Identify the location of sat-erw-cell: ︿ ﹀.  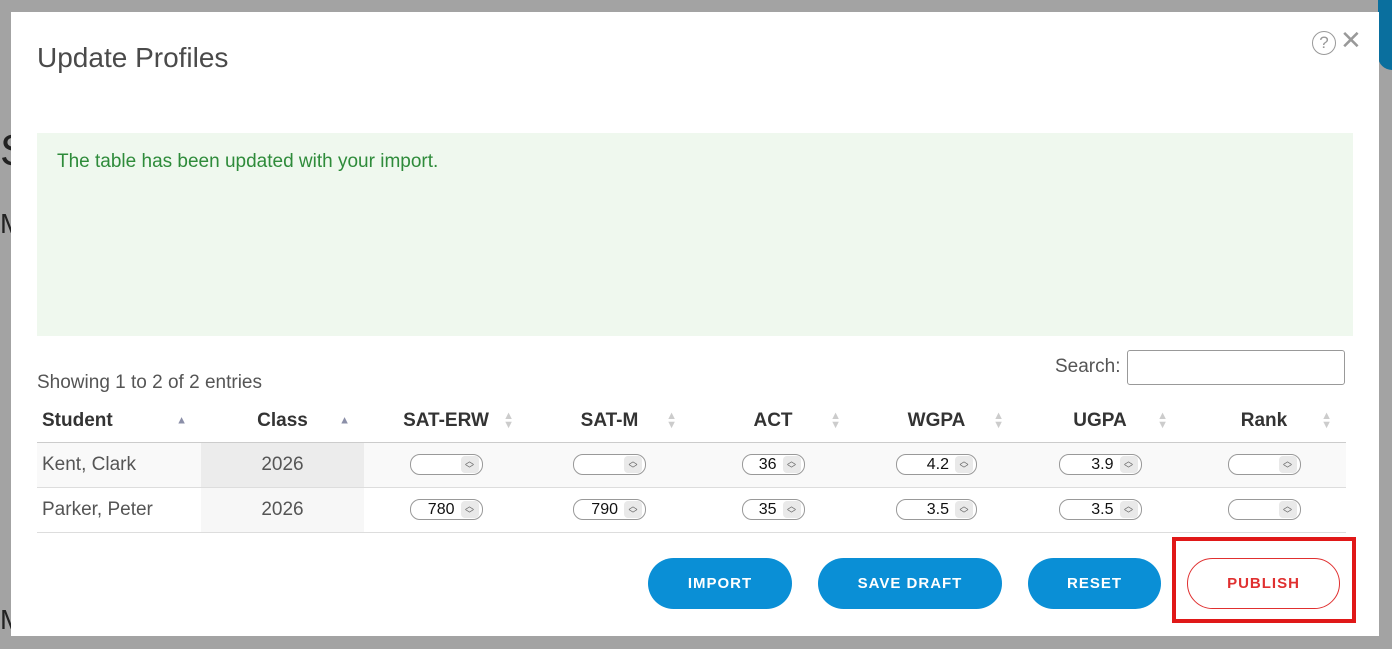
(446, 465).